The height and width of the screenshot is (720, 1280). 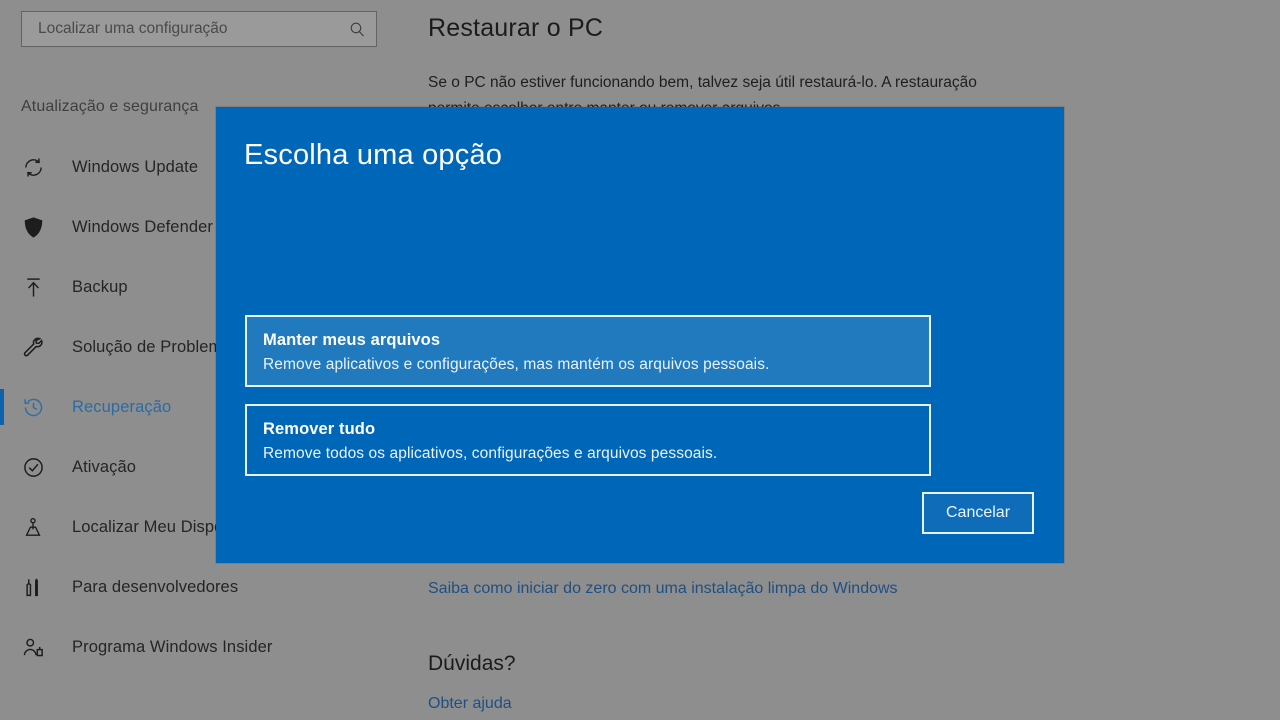 What do you see at coordinates (122, 406) in the screenshot?
I see `sidebar-item-label: Recuperação` at bounding box center [122, 406].